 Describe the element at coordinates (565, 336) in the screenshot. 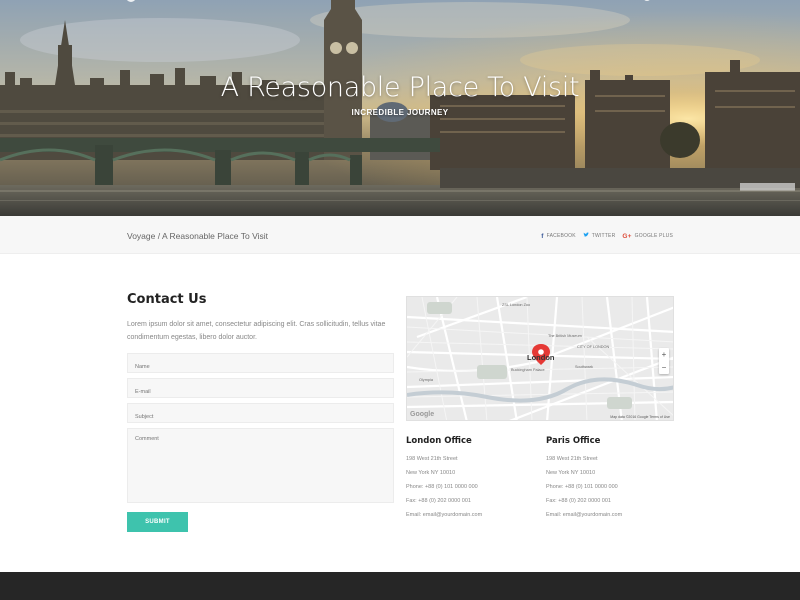

I see `map-label-museum: The British Museum` at that location.